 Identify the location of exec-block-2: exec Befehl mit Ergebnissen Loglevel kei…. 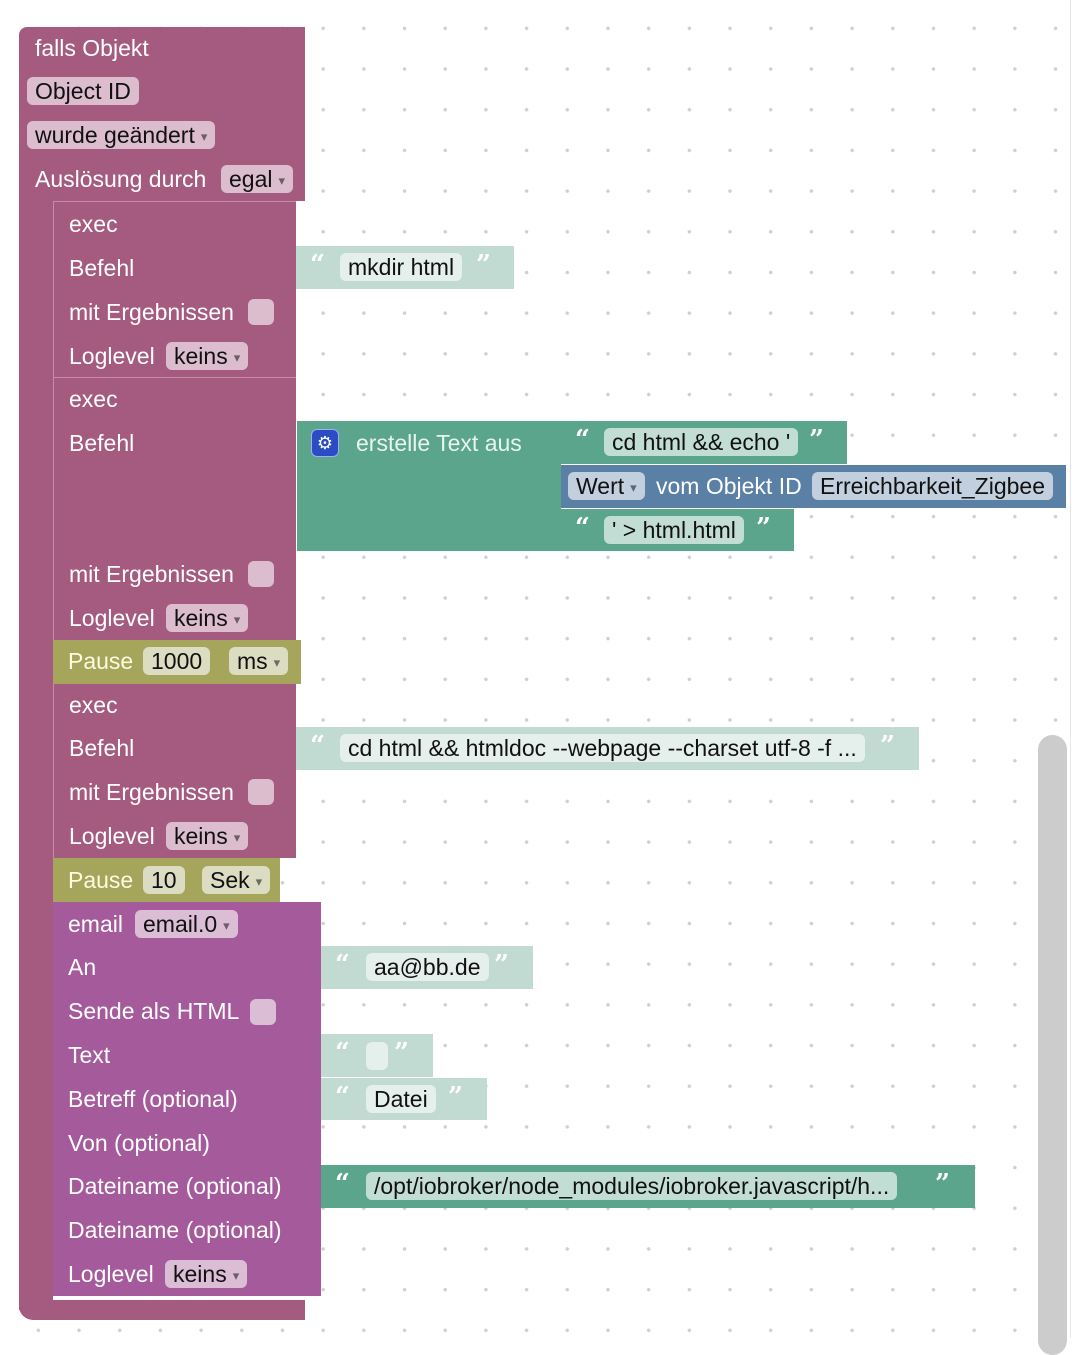
(174, 508).